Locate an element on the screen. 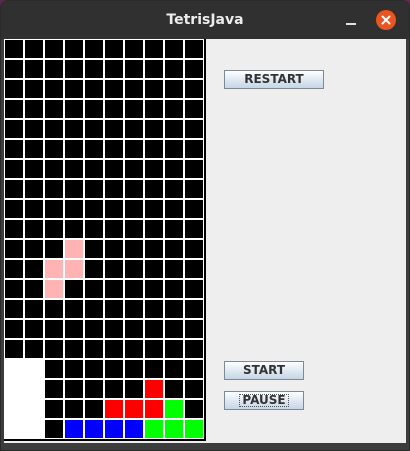 The height and width of the screenshot is (451, 410). restart-button: RESTART is located at coordinates (274, 79).